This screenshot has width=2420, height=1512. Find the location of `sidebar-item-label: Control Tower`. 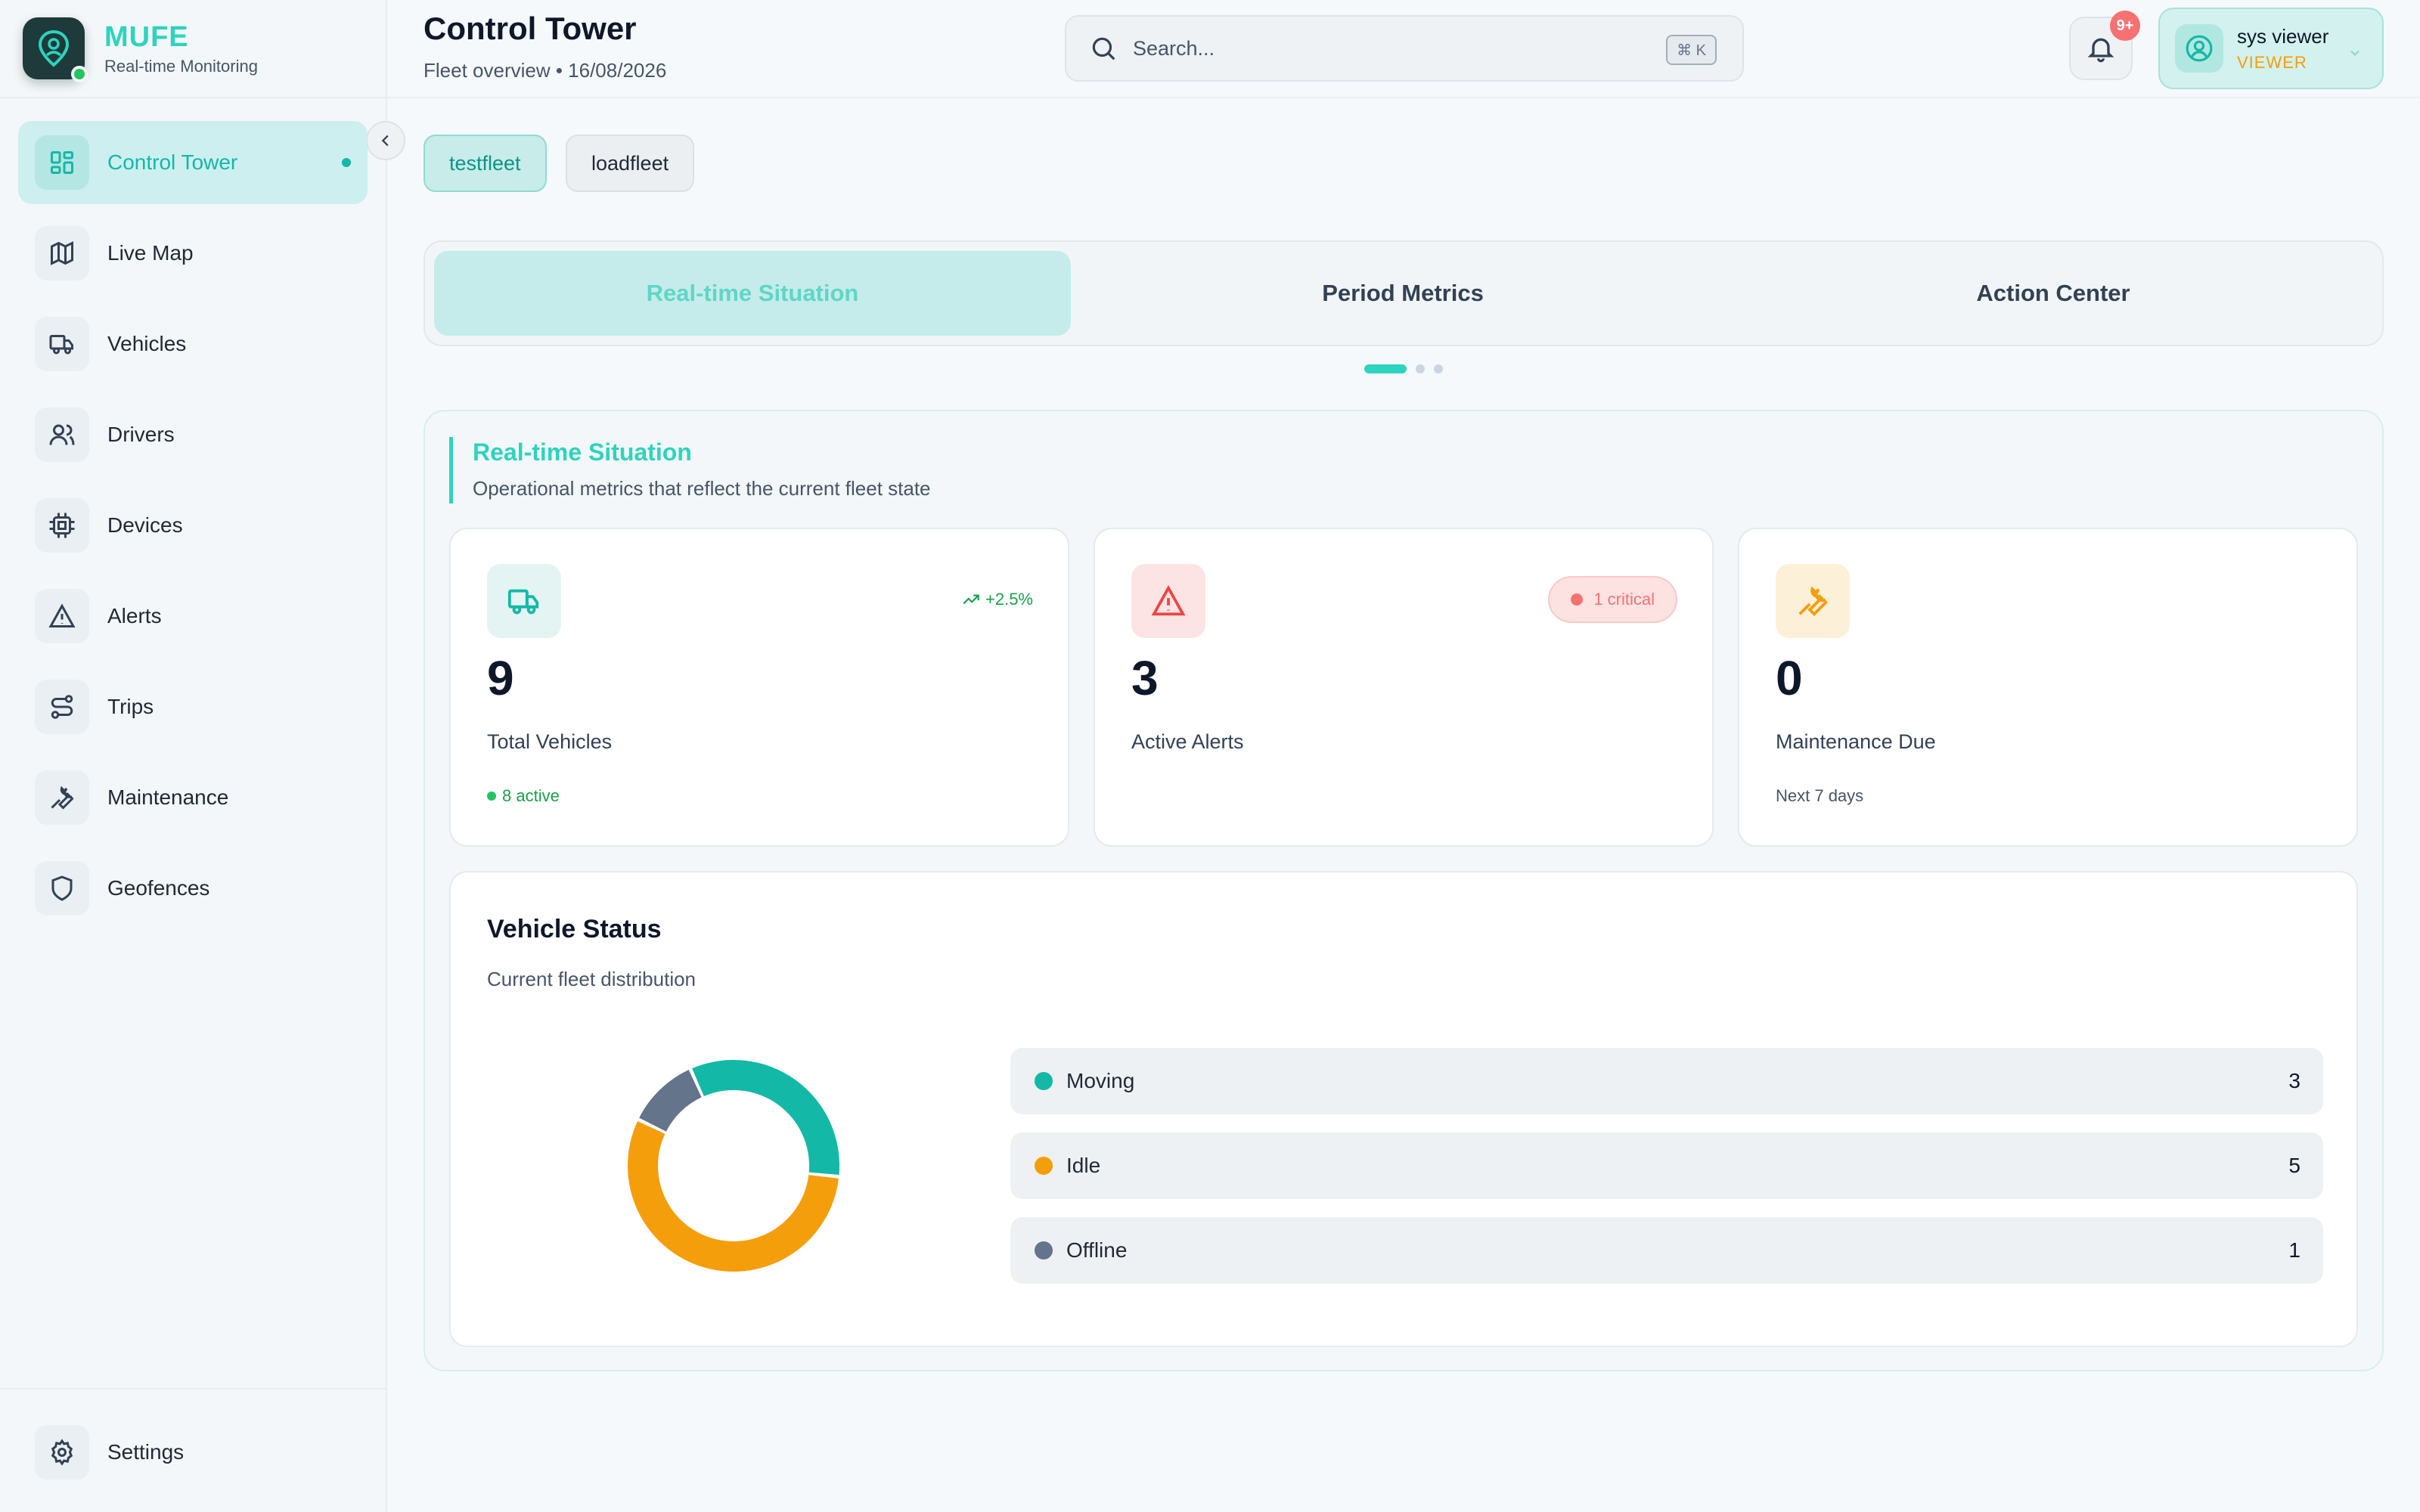

sidebar-item-label: Control Tower is located at coordinates (172, 162).